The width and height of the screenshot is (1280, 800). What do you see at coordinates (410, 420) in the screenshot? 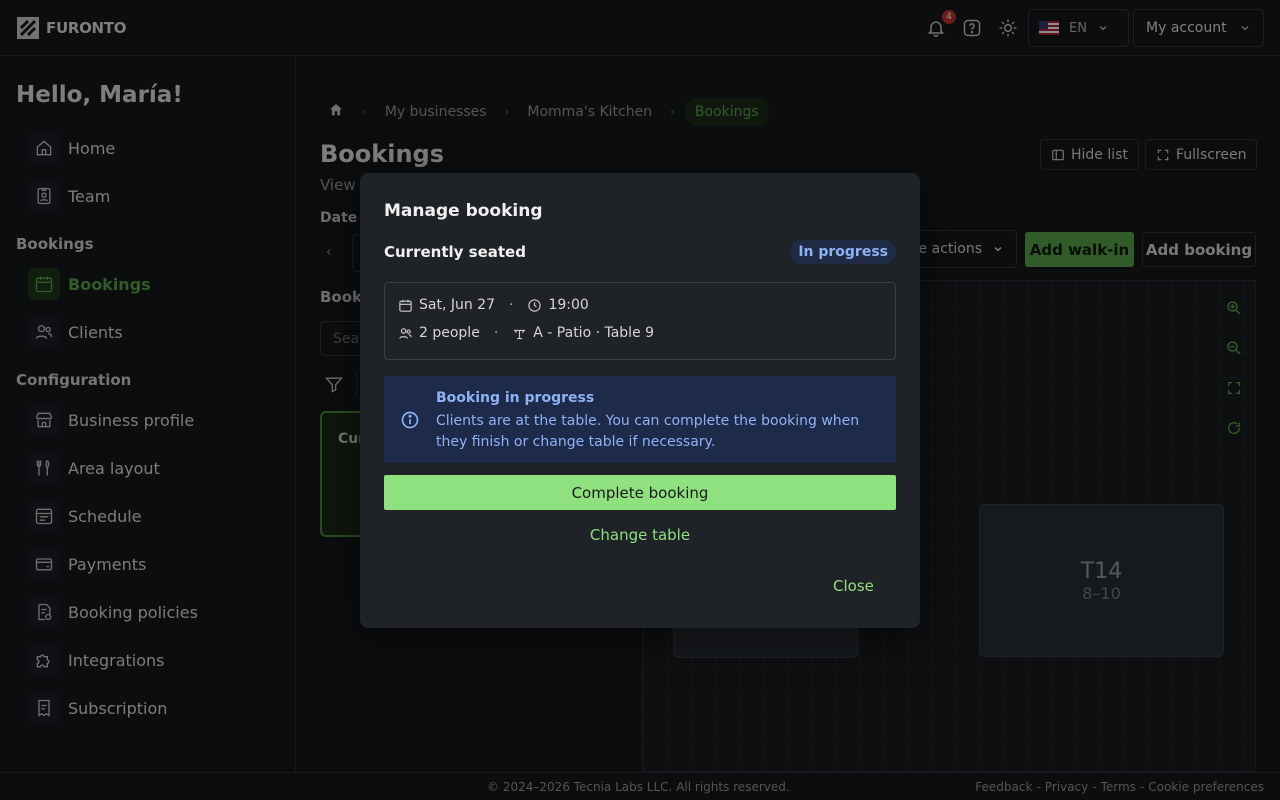
I see `info-icon` at bounding box center [410, 420].